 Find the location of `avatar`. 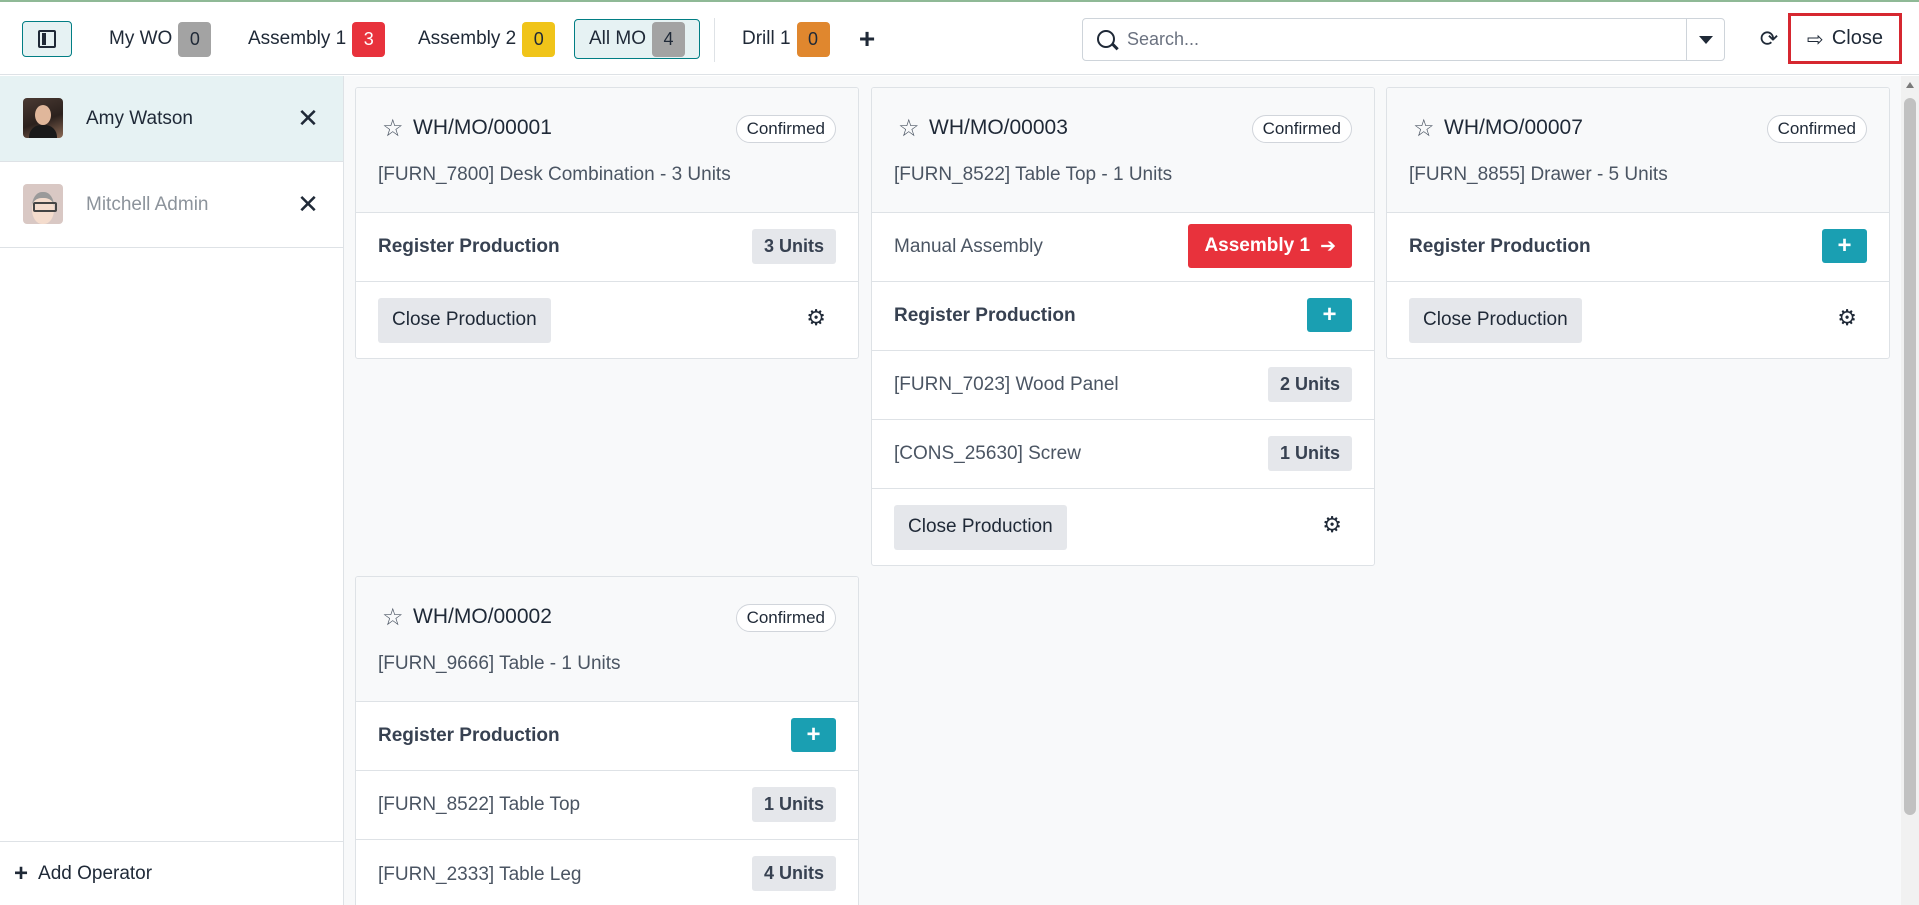

avatar is located at coordinates (43, 118).